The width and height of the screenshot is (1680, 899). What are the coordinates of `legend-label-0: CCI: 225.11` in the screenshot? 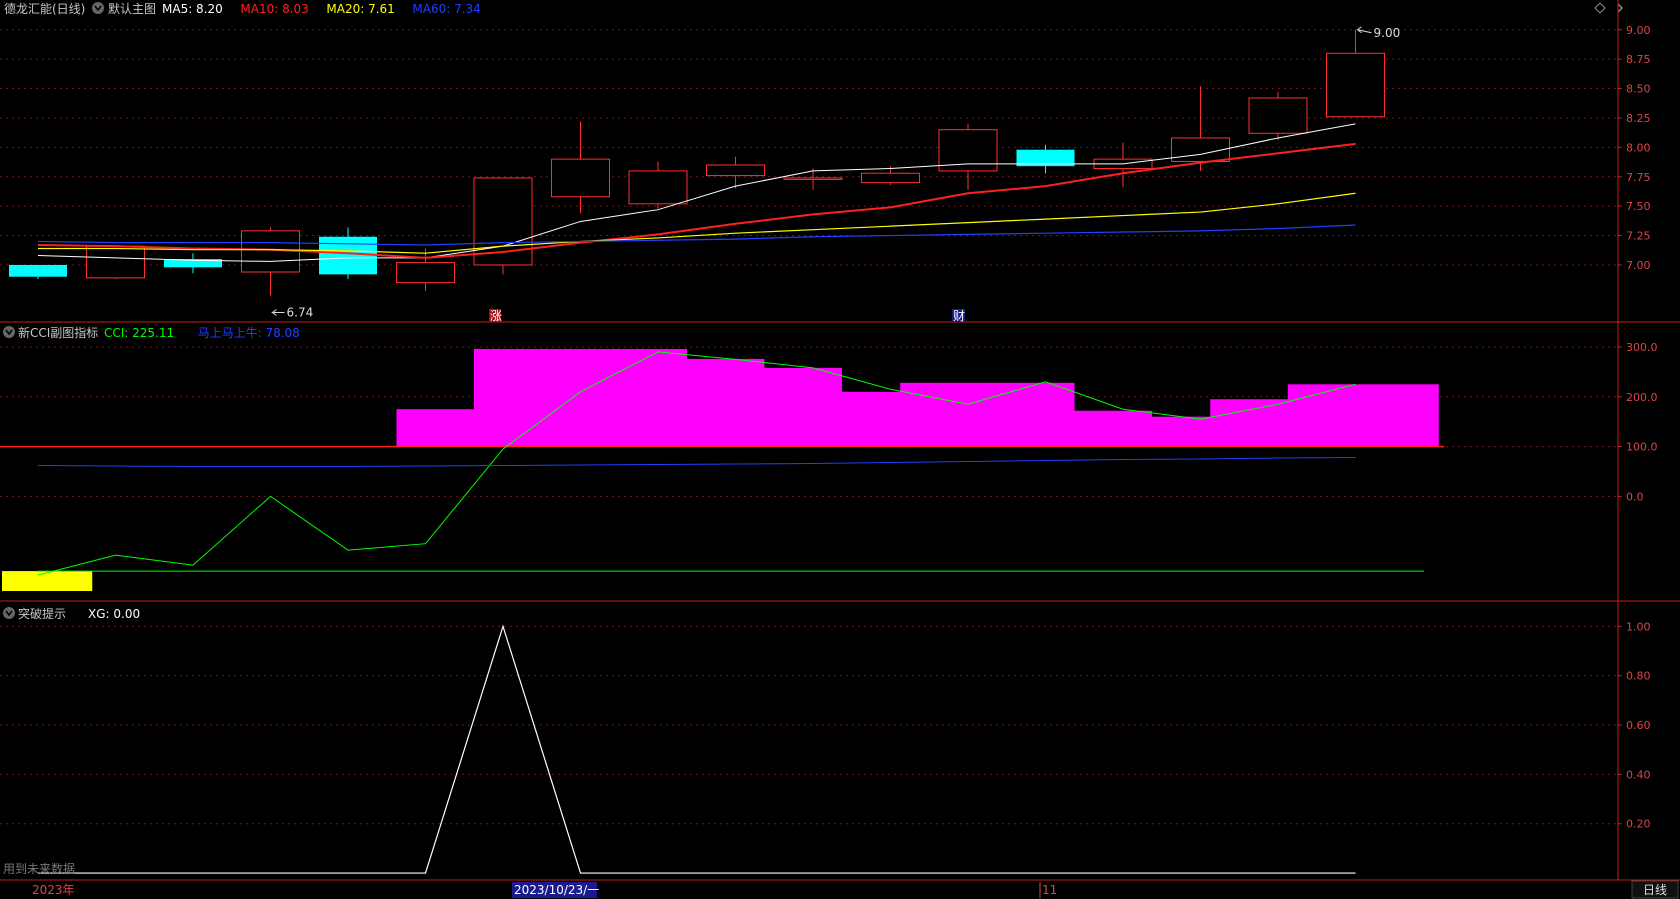 It's located at (139, 333).